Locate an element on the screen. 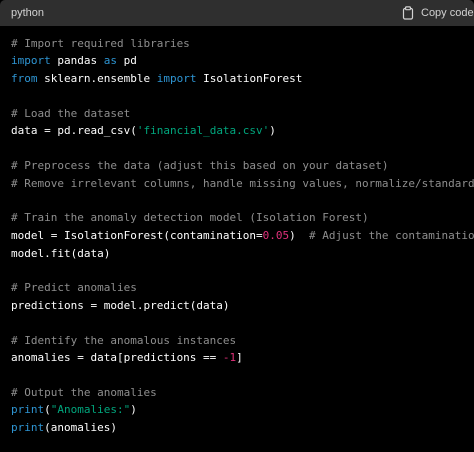 This screenshot has width=474, height=452. code-line: import pandas as pd is located at coordinates (242, 61).